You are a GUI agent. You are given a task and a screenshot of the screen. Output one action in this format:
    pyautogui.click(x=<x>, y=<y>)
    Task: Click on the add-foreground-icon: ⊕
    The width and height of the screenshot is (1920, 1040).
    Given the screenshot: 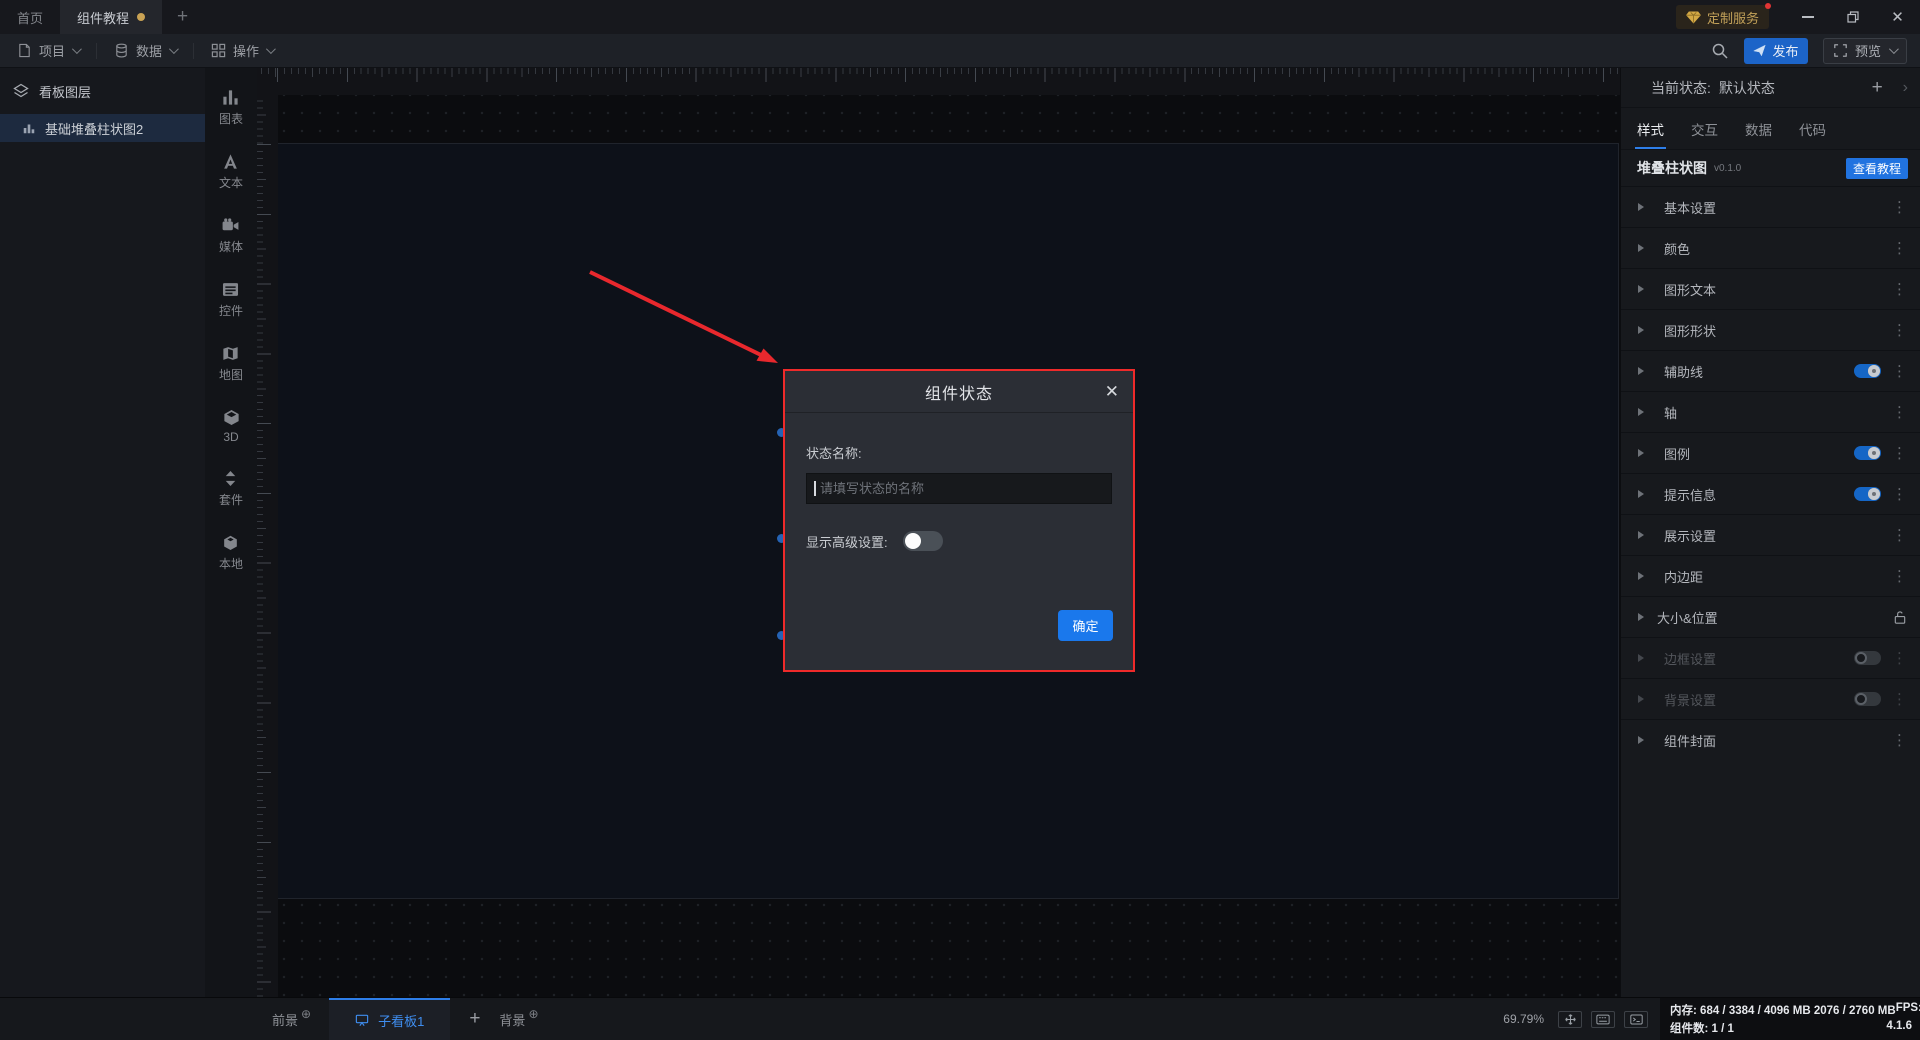 What is the action you would take?
    pyautogui.click(x=306, y=1014)
    